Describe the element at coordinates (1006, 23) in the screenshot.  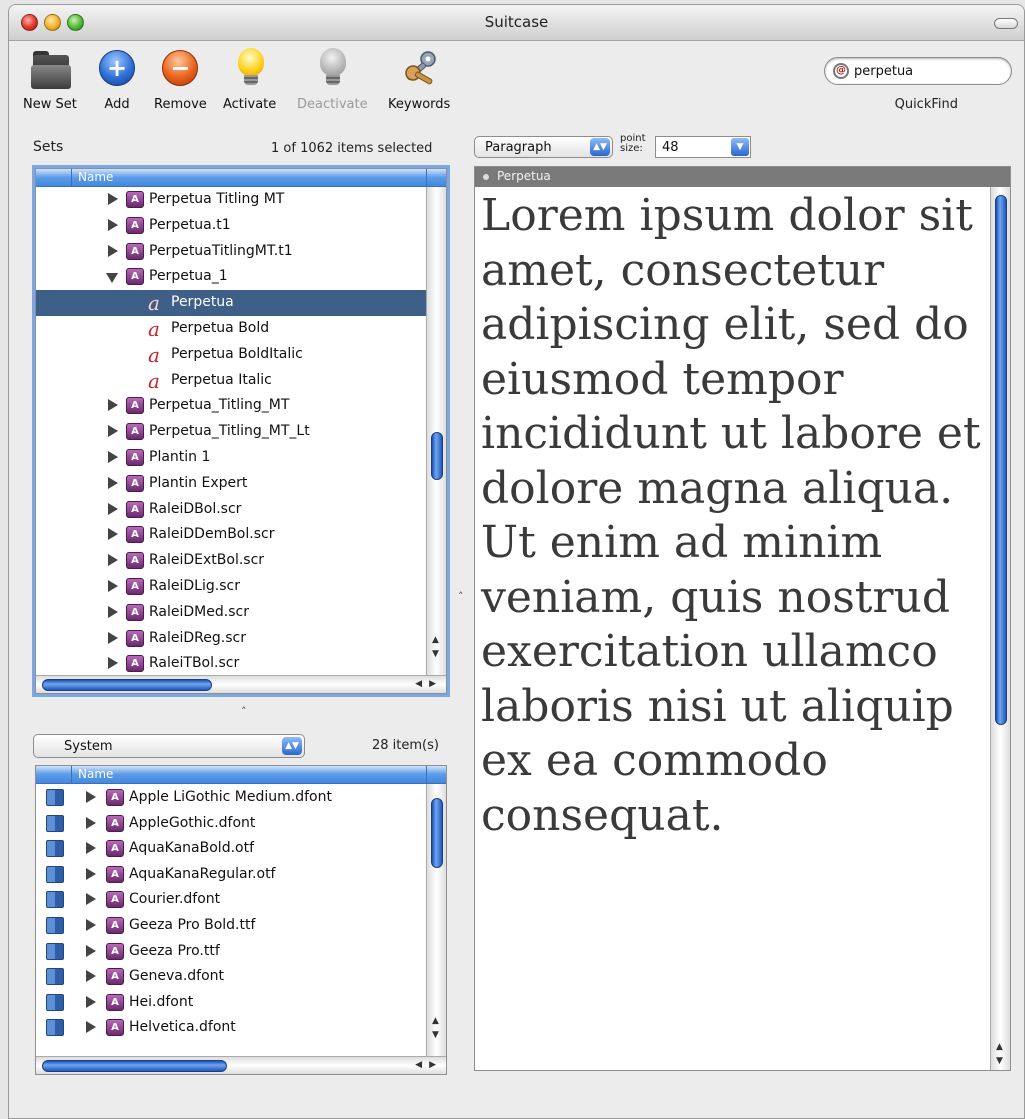
I see `toolbar-toggle-button` at that location.